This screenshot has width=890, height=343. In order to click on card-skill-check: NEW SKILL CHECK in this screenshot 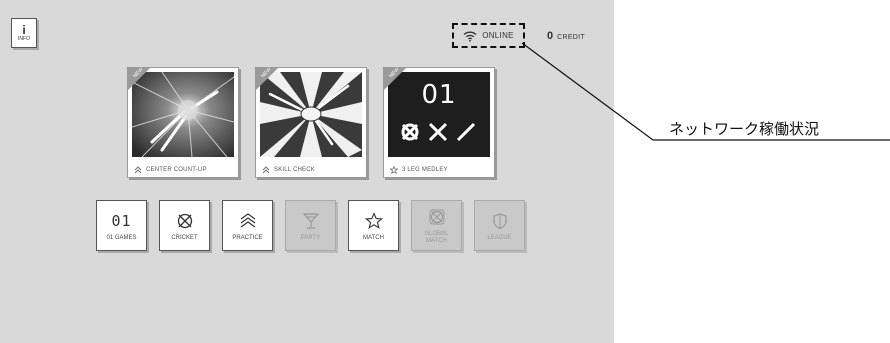, I will do `click(311, 122)`.